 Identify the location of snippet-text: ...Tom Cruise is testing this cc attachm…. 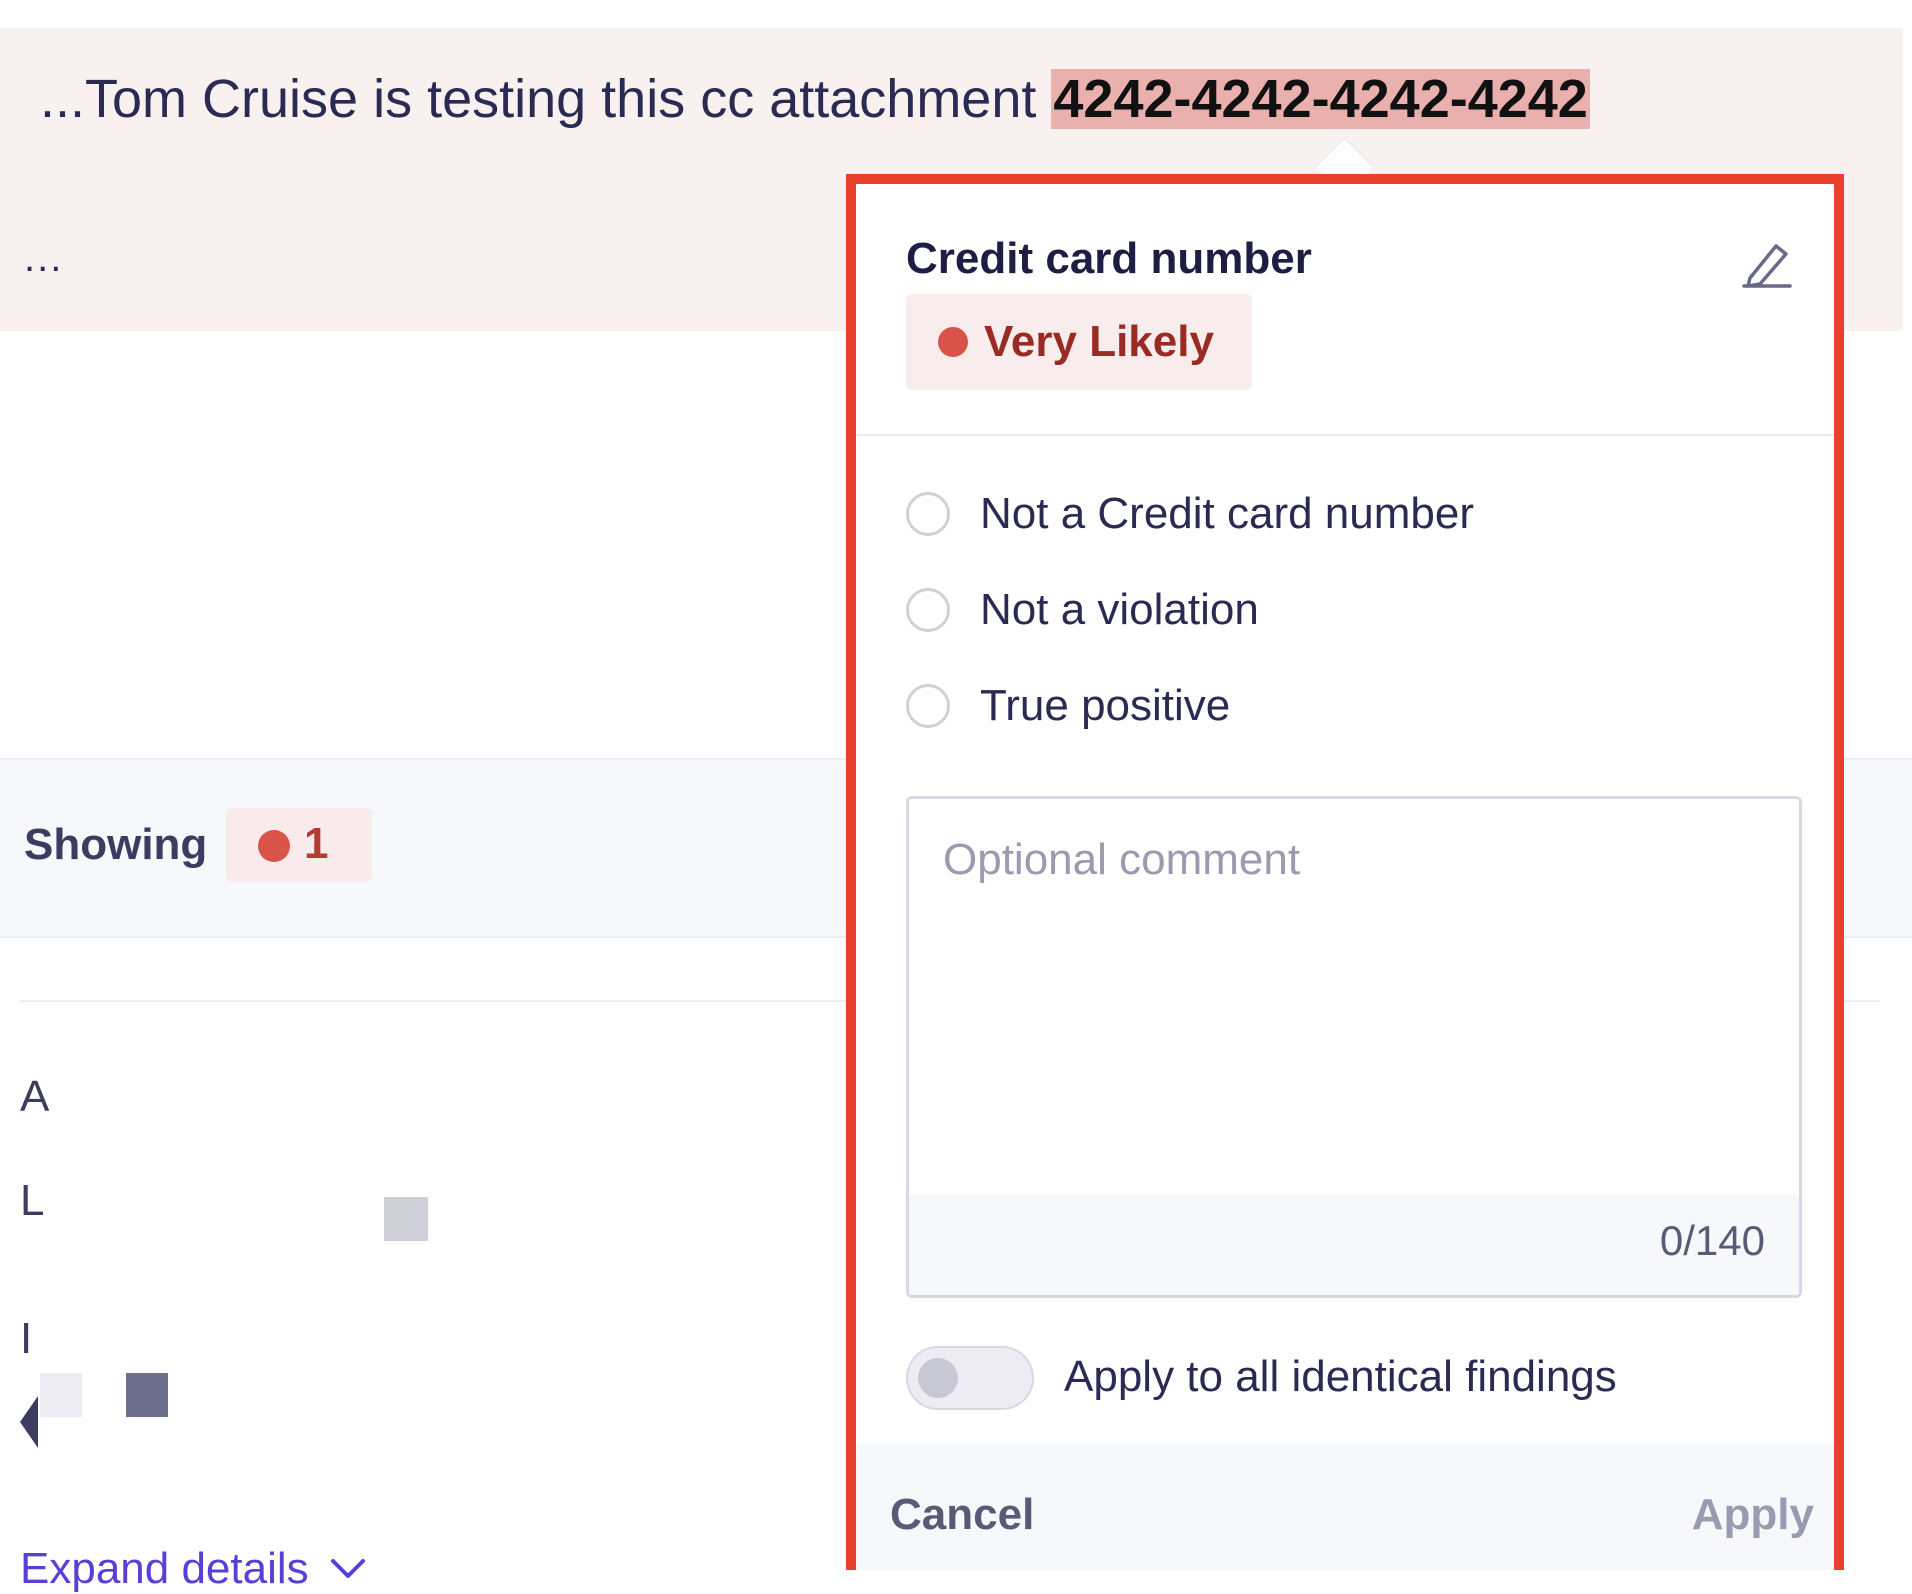
(815, 99).